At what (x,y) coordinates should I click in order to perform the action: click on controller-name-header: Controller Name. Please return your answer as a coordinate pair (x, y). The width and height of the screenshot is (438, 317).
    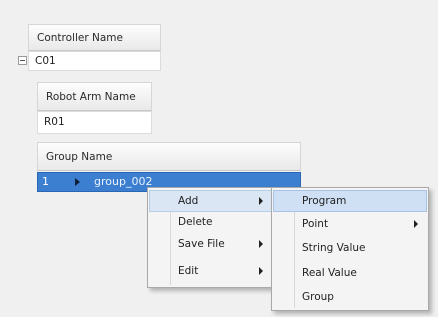
    Looking at the image, I should click on (94, 37).